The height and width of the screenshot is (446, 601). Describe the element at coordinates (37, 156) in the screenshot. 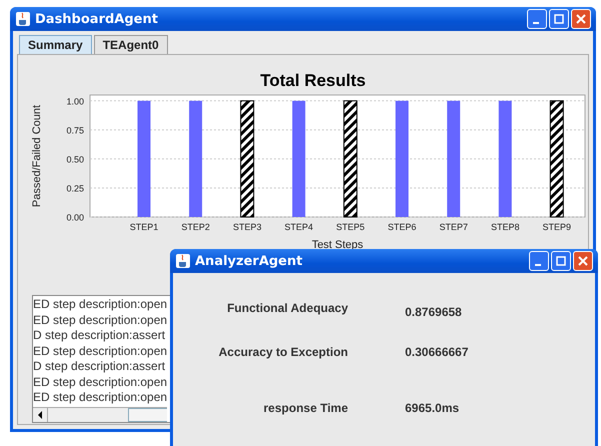

I see `y-axis-label: Passed/Failed Count` at that location.